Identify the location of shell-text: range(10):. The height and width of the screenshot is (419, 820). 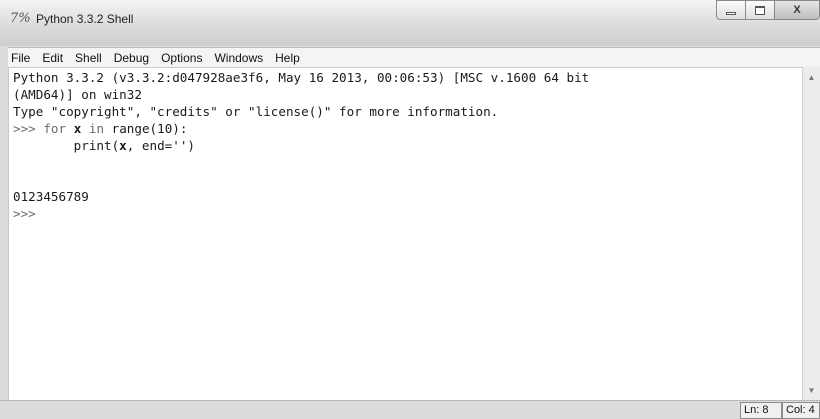
(149, 128).